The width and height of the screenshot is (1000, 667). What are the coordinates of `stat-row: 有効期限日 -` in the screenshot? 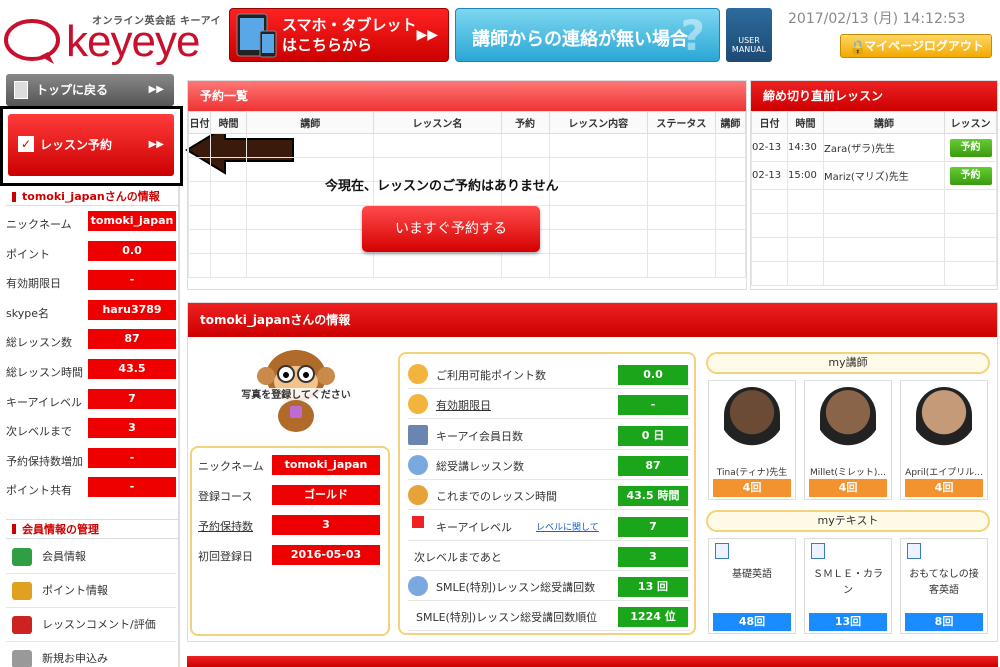 It's located at (549, 404).